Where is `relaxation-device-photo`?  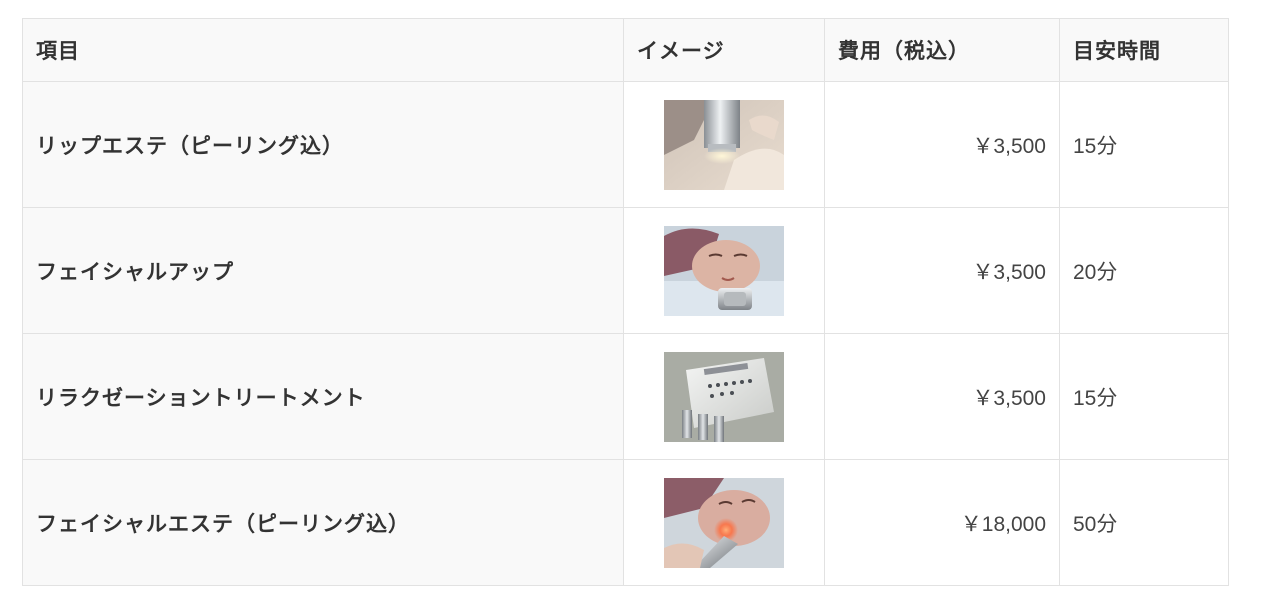 relaxation-device-photo is located at coordinates (724, 396).